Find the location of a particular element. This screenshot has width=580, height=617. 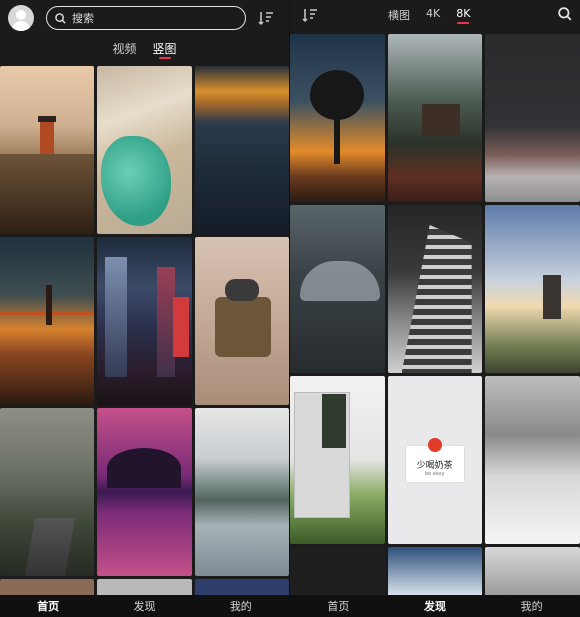

wallpaper-mountain is located at coordinates (532, 118).